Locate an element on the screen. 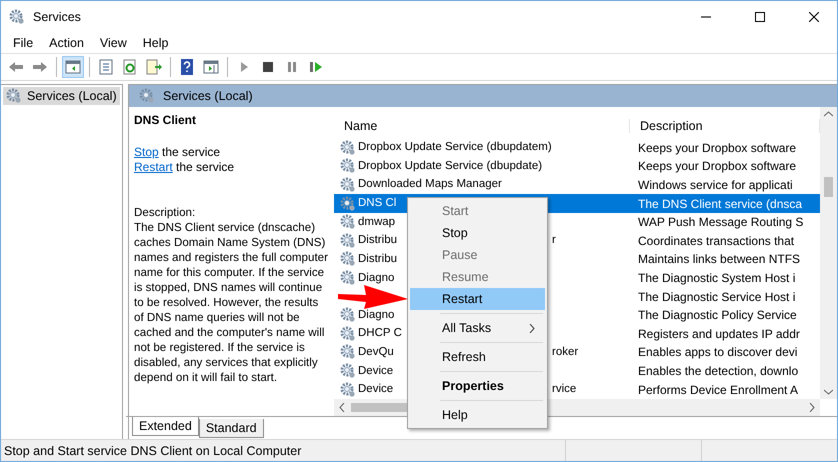 The image size is (838, 462). view-tab: Standard is located at coordinates (231, 428).